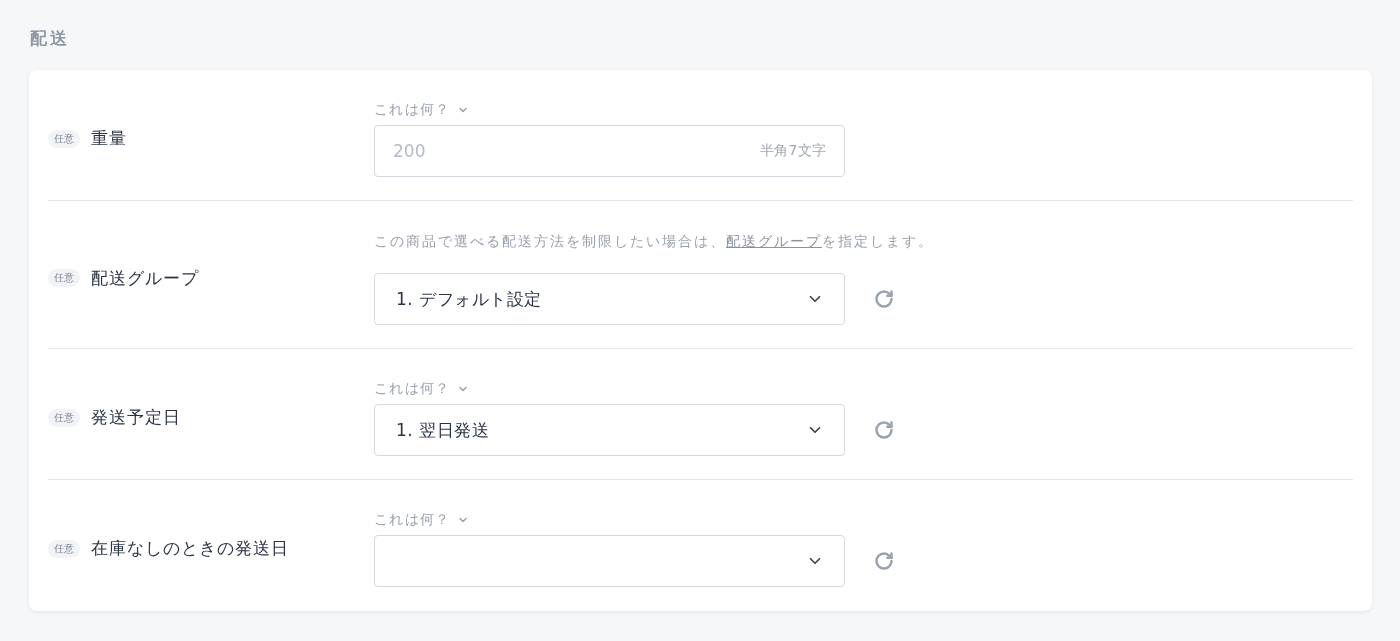  I want to click on description-text: この商品で選べる配送方法を制限したい場合は、配送グループを指定します。, so click(654, 241).